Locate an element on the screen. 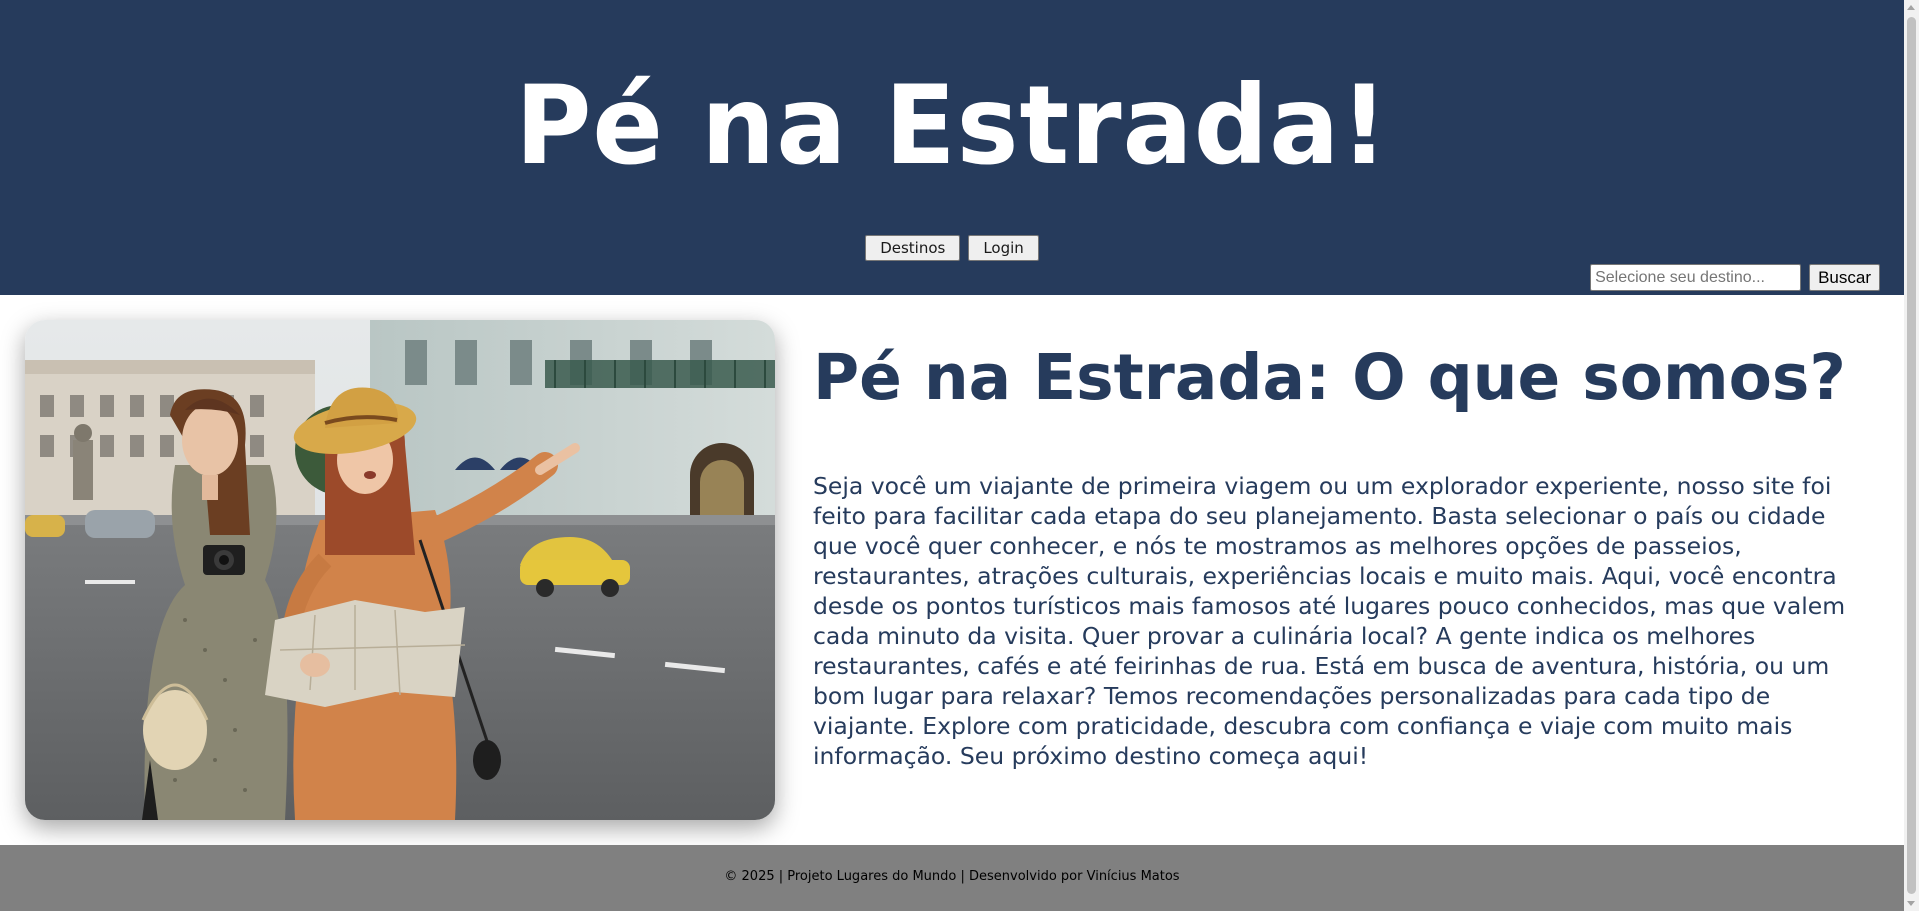  about-title: Pé na Estrada: O que somos? is located at coordinates (1329, 377).